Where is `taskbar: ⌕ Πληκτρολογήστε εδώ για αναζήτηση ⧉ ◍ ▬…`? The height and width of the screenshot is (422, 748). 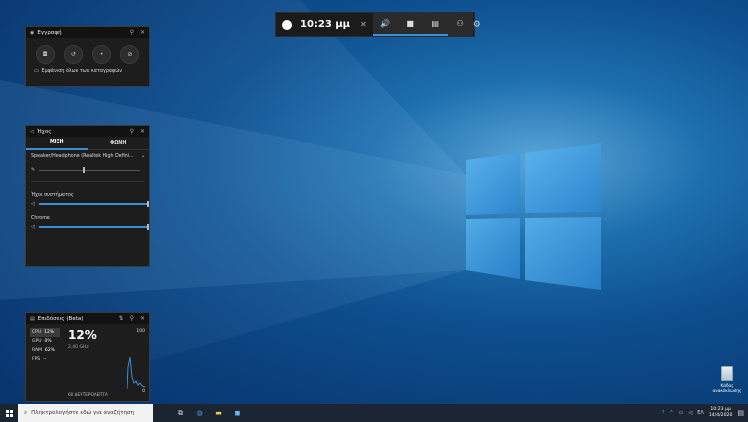
taskbar: ⌕ Πληκτρολογήστε εδώ για αναζήτηση ⧉ ◍ ▬… is located at coordinates (374, 413).